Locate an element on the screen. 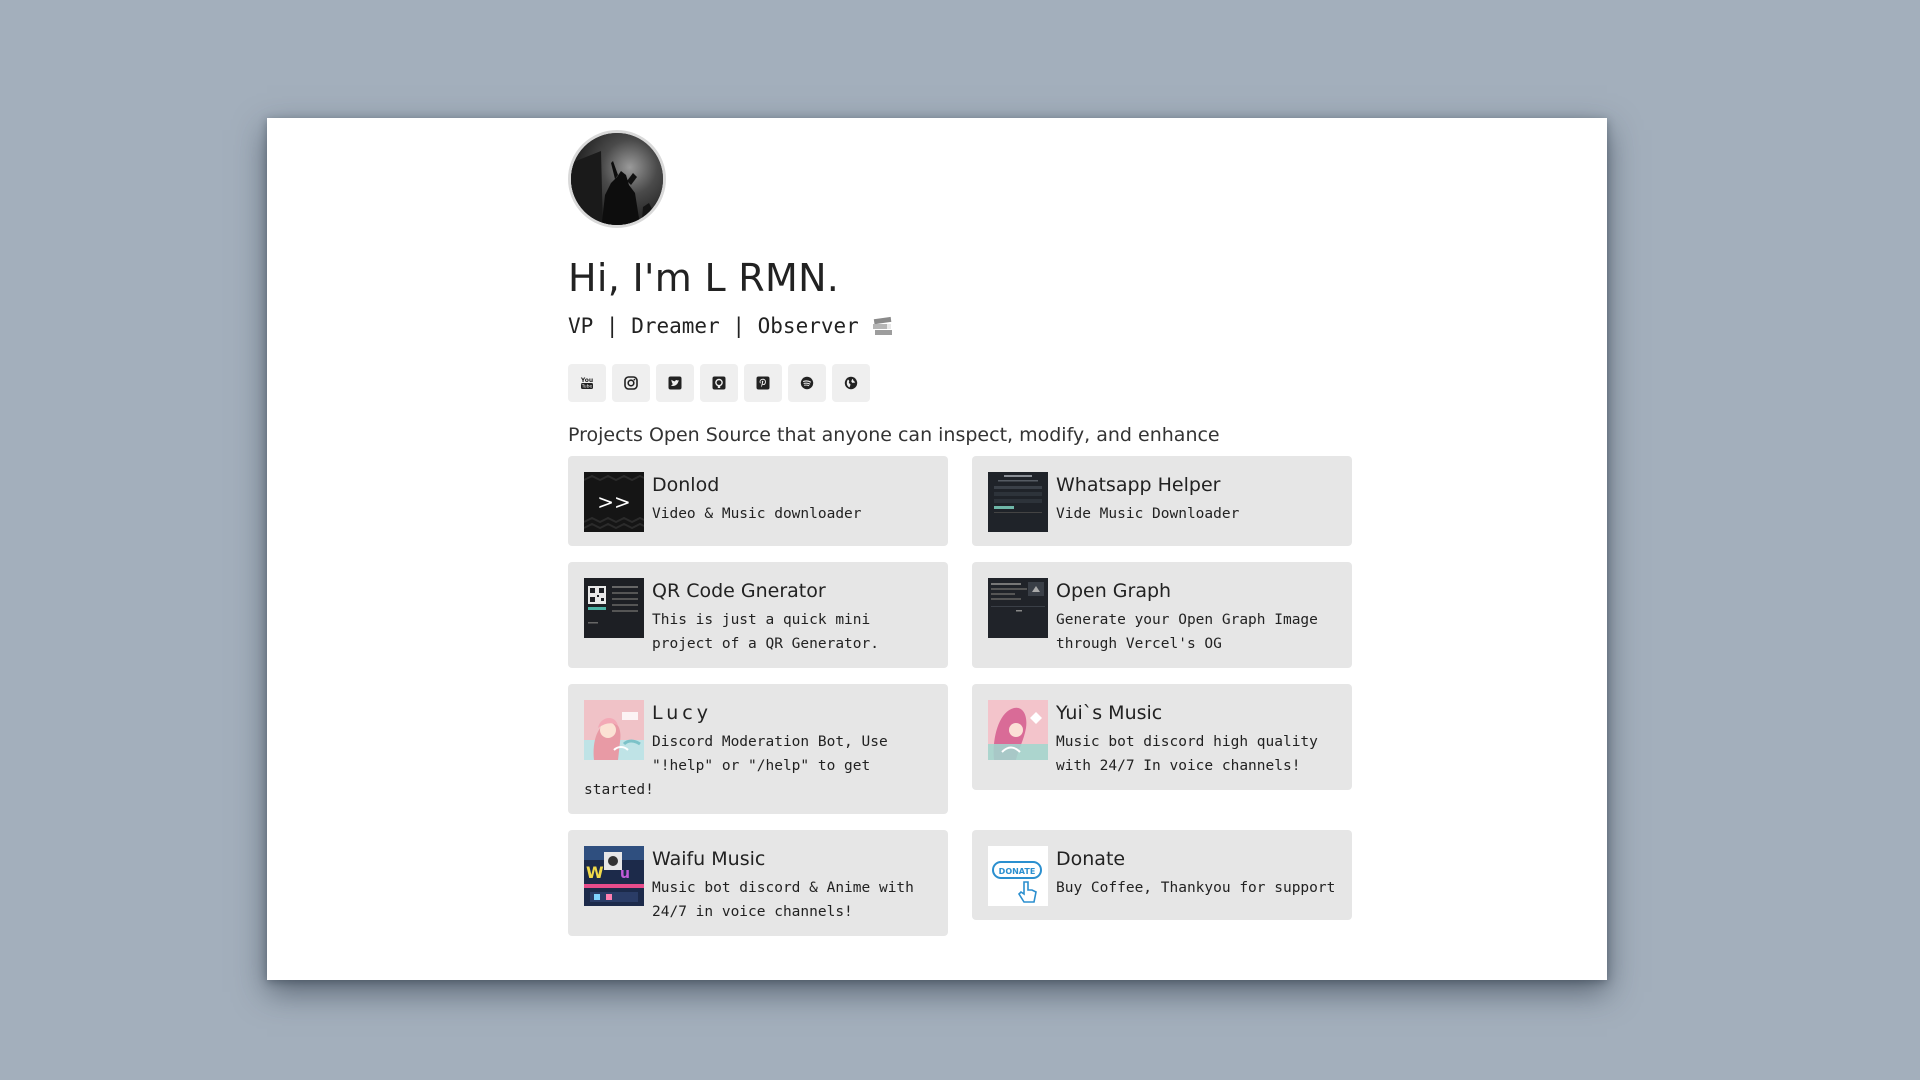 This screenshot has height=1080, width=1920. twitter-link is located at coordinates (675, 383).